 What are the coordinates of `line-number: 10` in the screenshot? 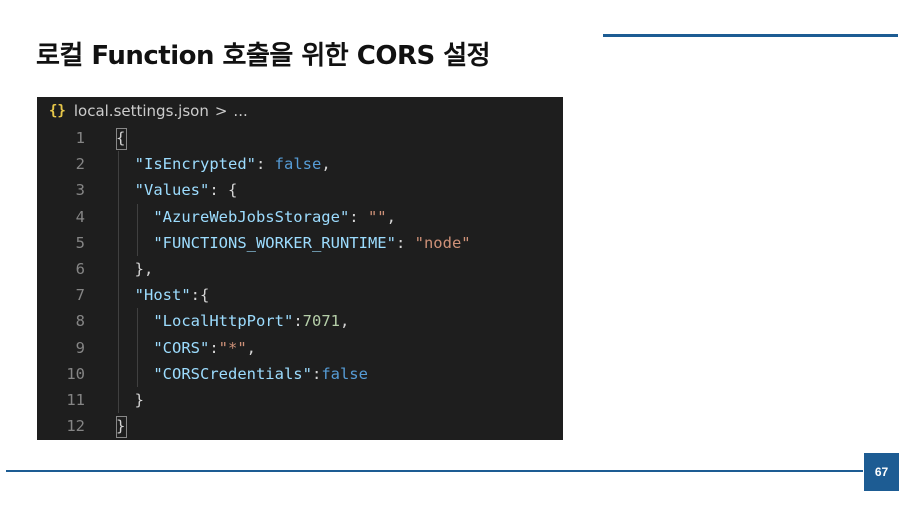 It's located at (75, 373).